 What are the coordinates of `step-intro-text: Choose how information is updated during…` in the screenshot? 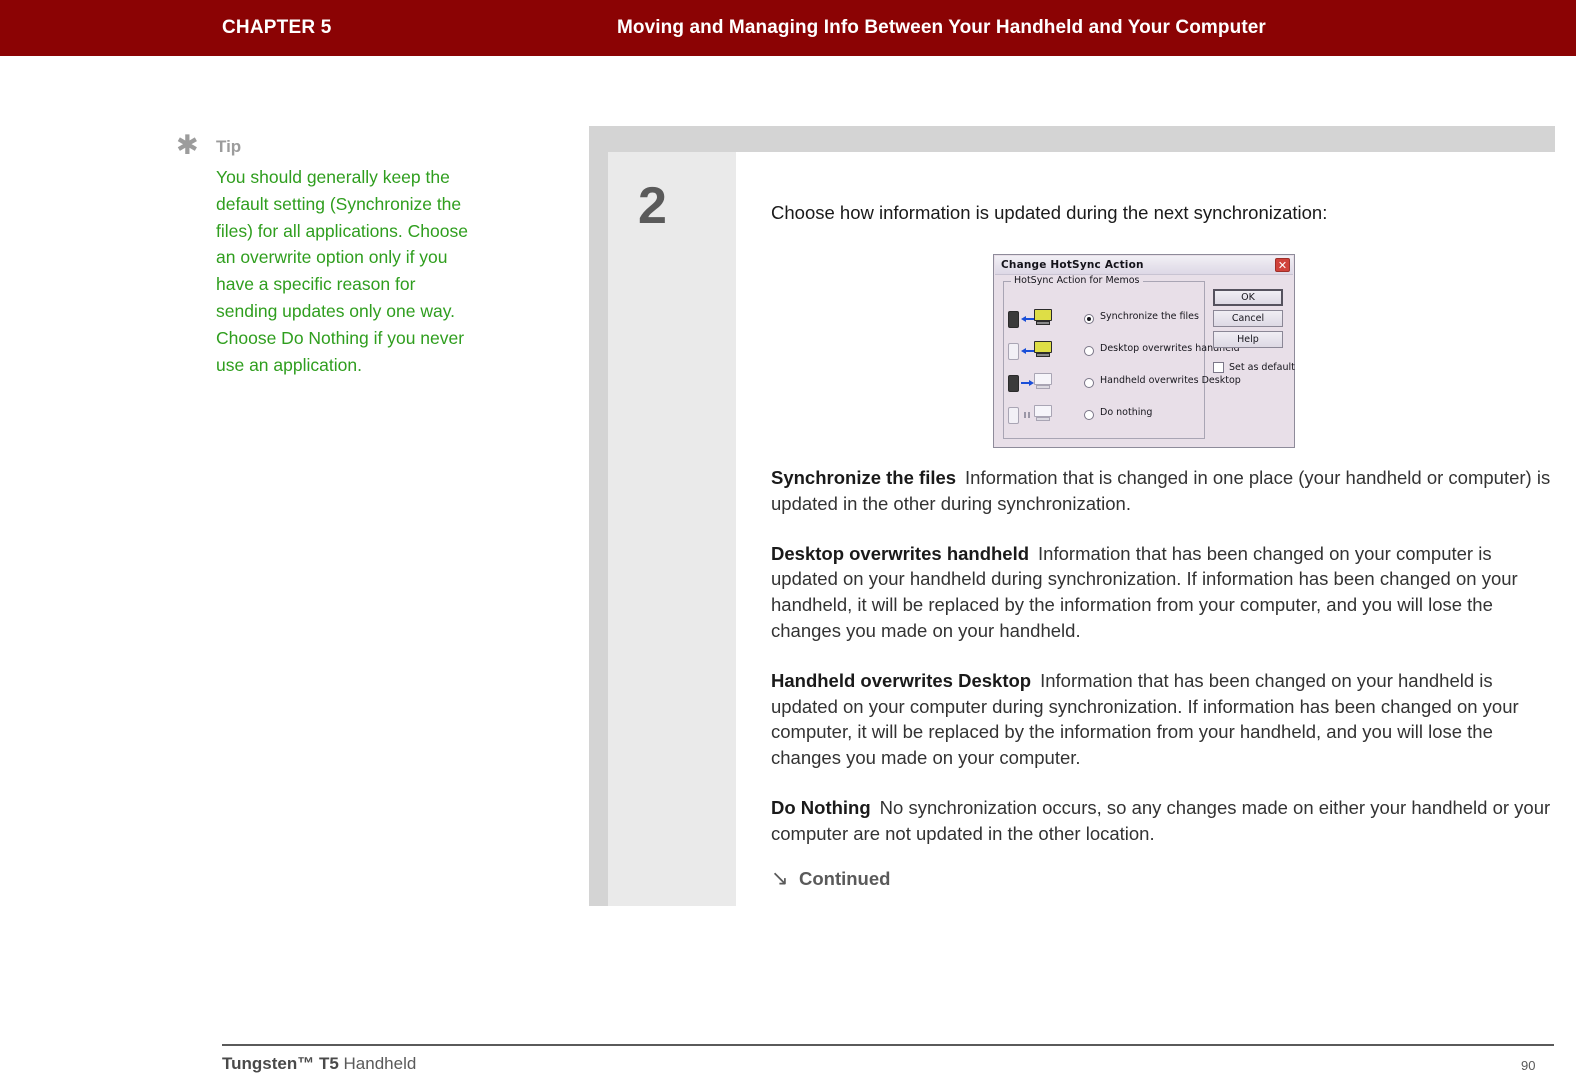 It's located at (1049, 212).